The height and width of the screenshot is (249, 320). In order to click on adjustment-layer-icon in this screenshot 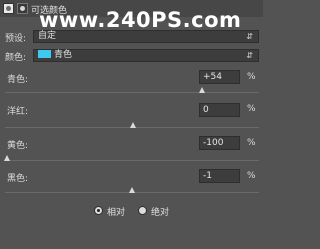, I will do `click(8, 8)`.